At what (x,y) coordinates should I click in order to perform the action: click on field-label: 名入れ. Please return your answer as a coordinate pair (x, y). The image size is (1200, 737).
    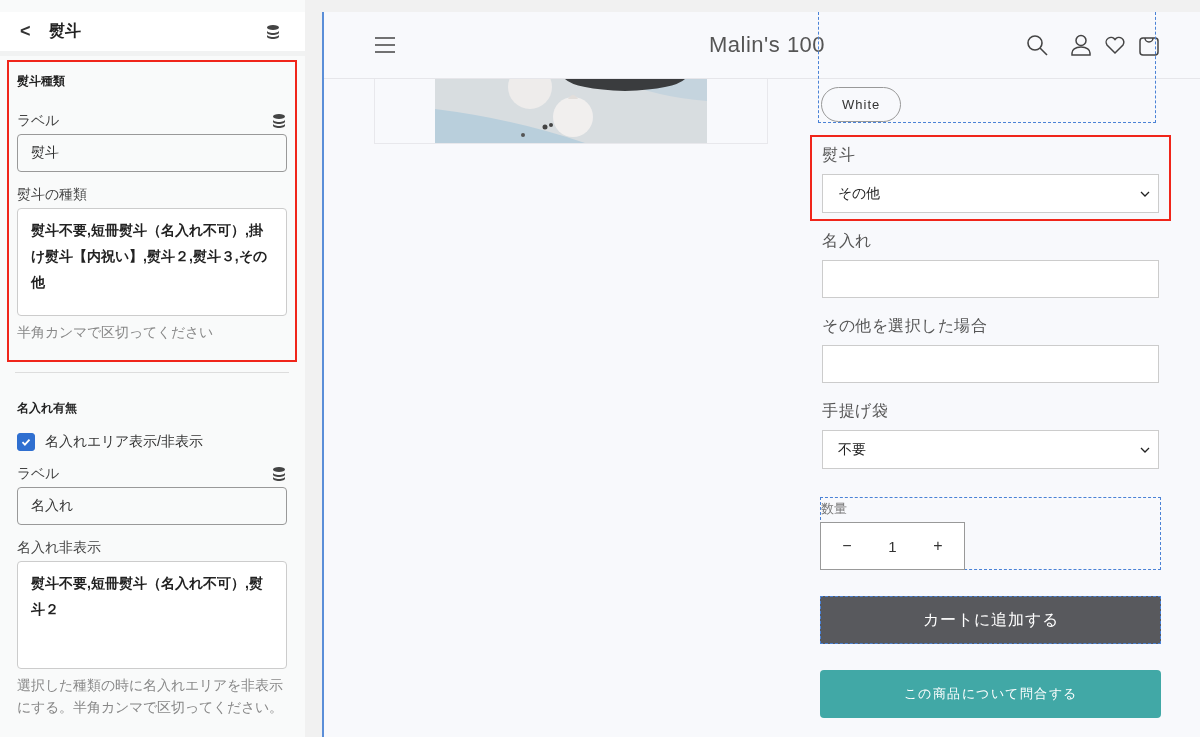
    Looking at the image, I should click on (847, 241).